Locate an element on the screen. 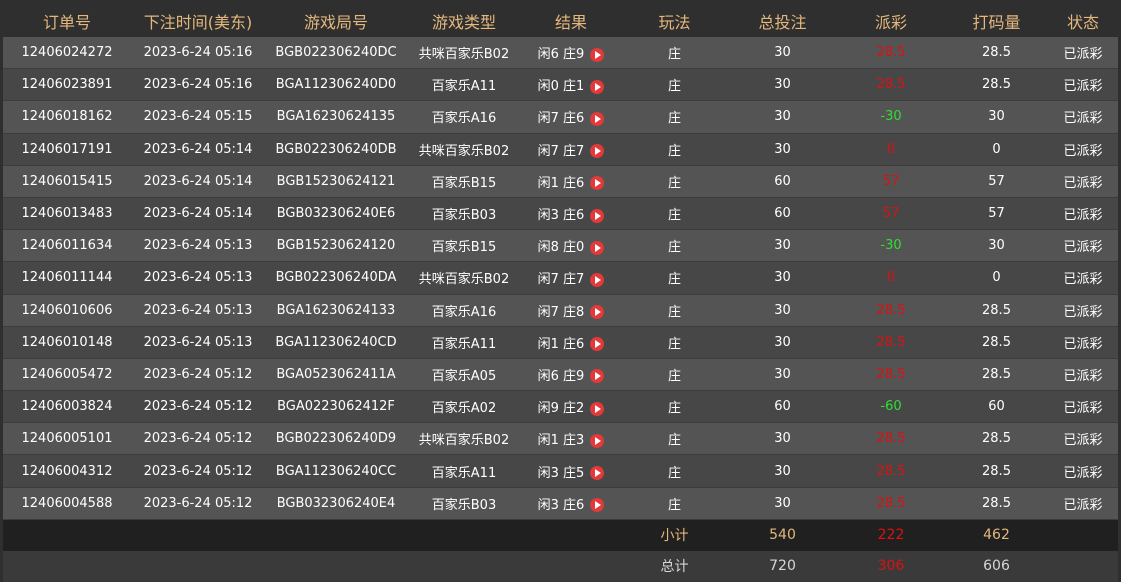 The image size is (1121, 582). order-id: 12406010606 is located at coordinates (67, 310).